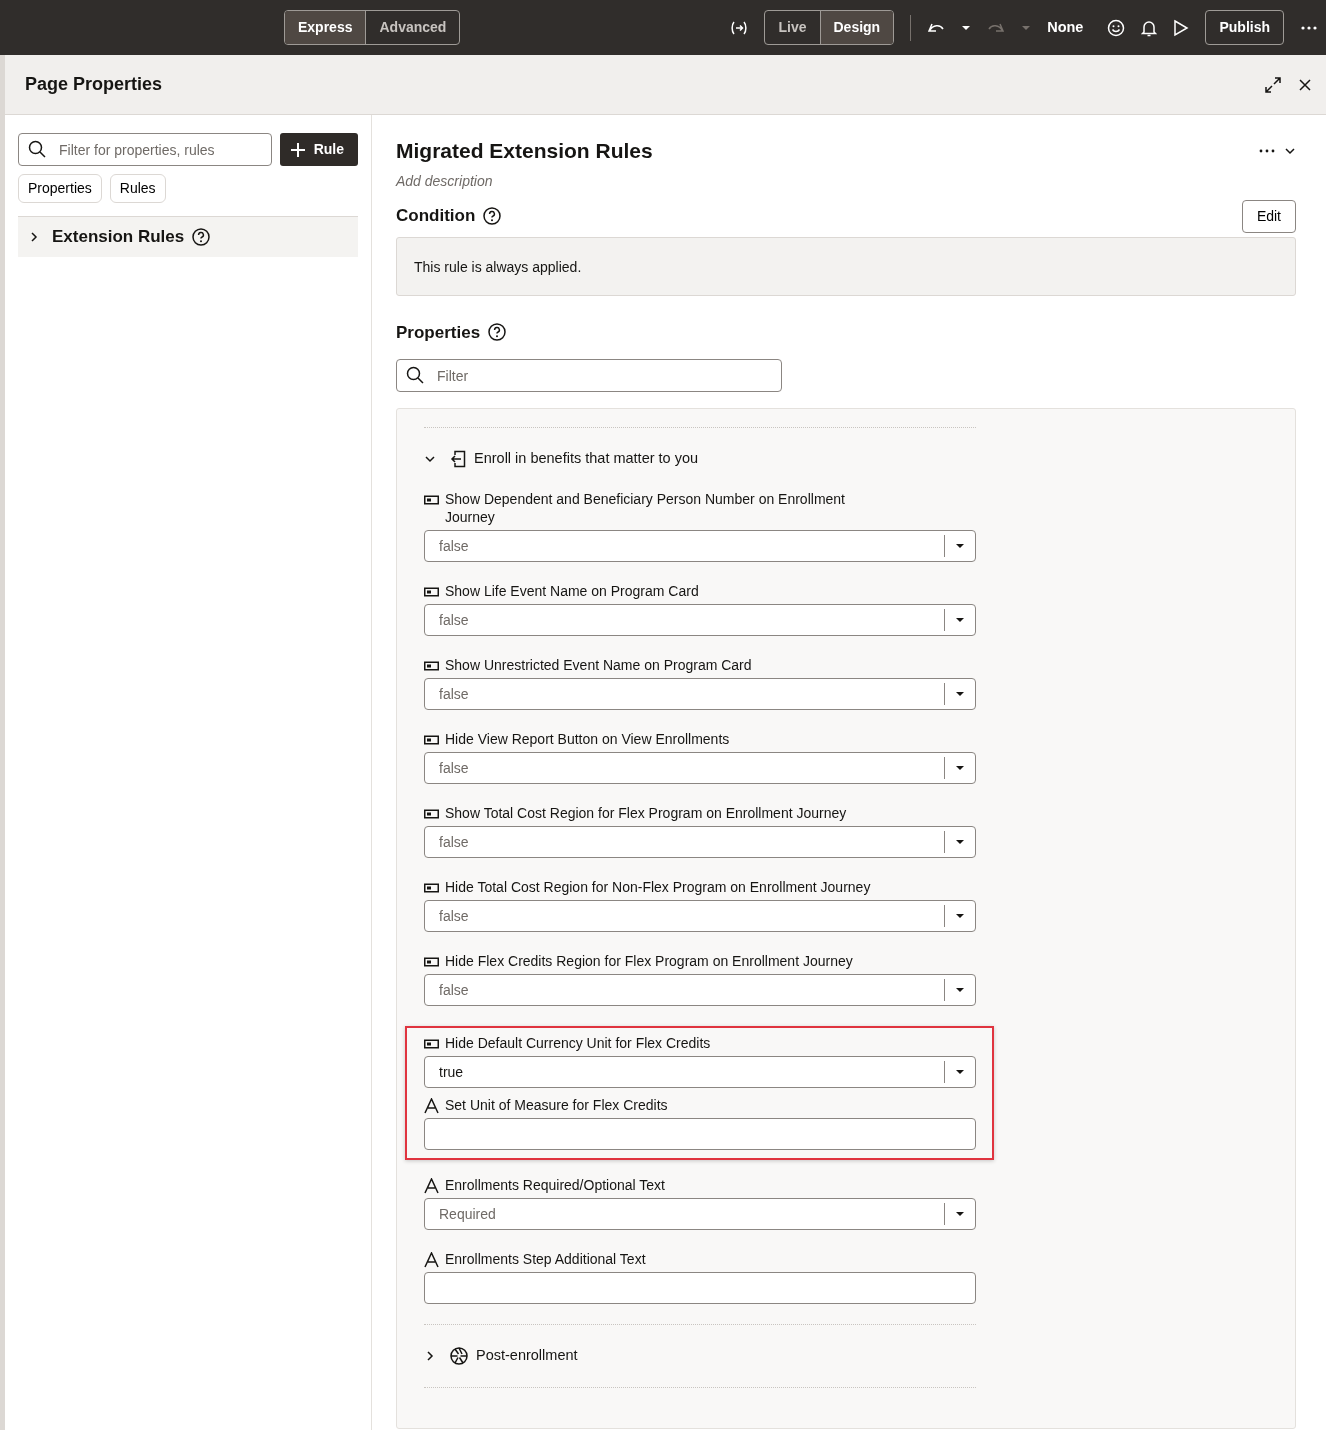 This screenshot has width=1326, height=1430. What do you see at coordinates (145, 149) in the screenshot?
I see `search-field: Filter for properties, rules` at bounding box center [145, 149].